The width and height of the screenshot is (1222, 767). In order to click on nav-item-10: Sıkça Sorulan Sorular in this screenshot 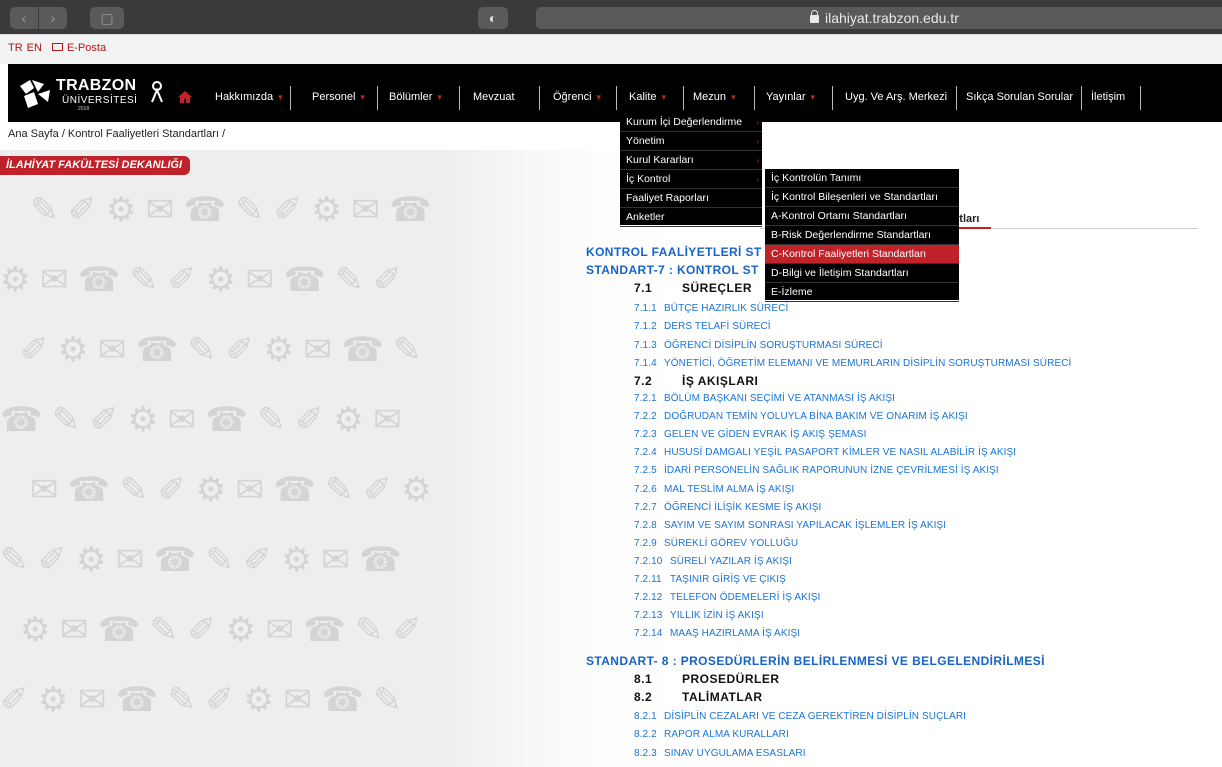, I will do `click(1019, 97)`.